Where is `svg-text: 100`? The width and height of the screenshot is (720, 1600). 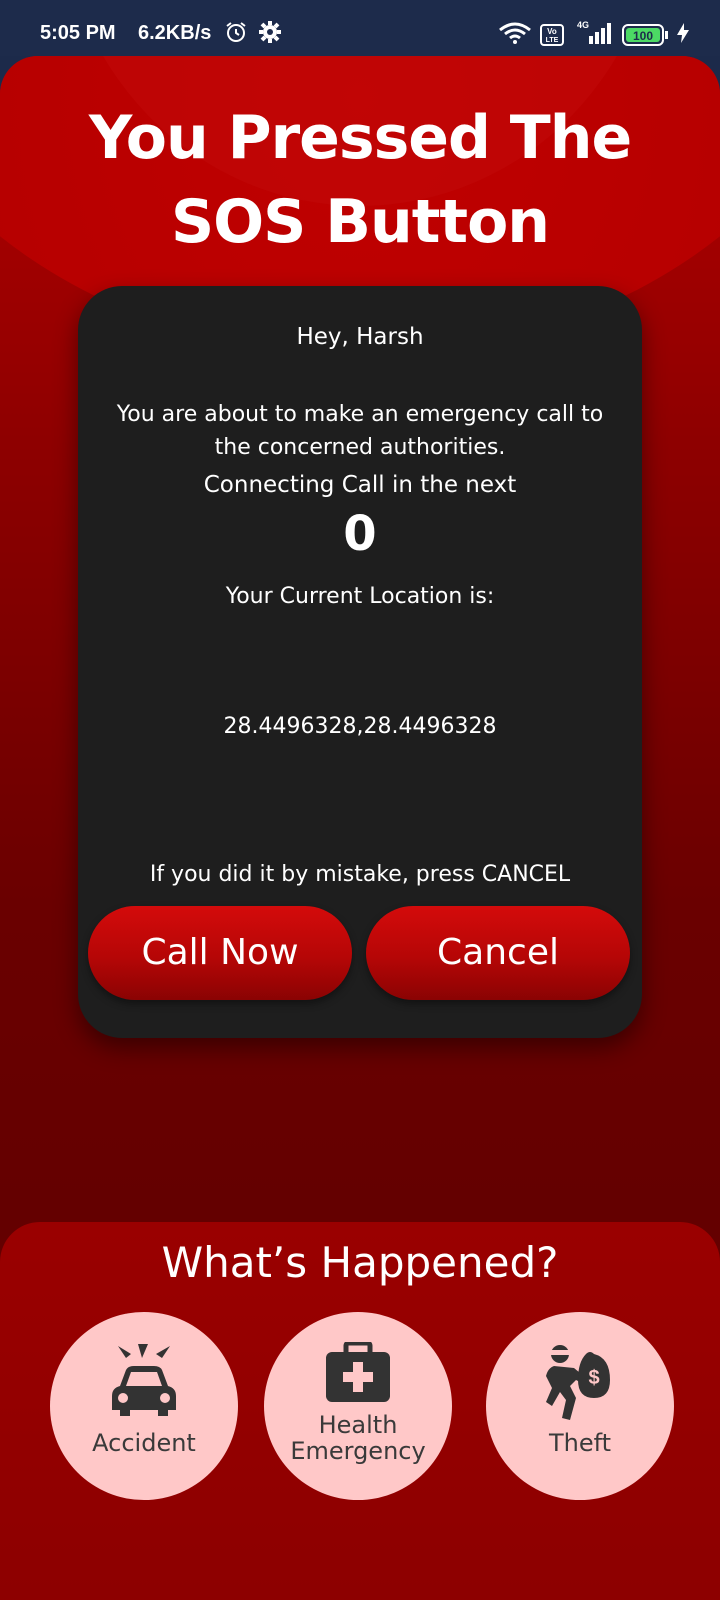
svg-text: 100 is located at coordinates (643, 36).